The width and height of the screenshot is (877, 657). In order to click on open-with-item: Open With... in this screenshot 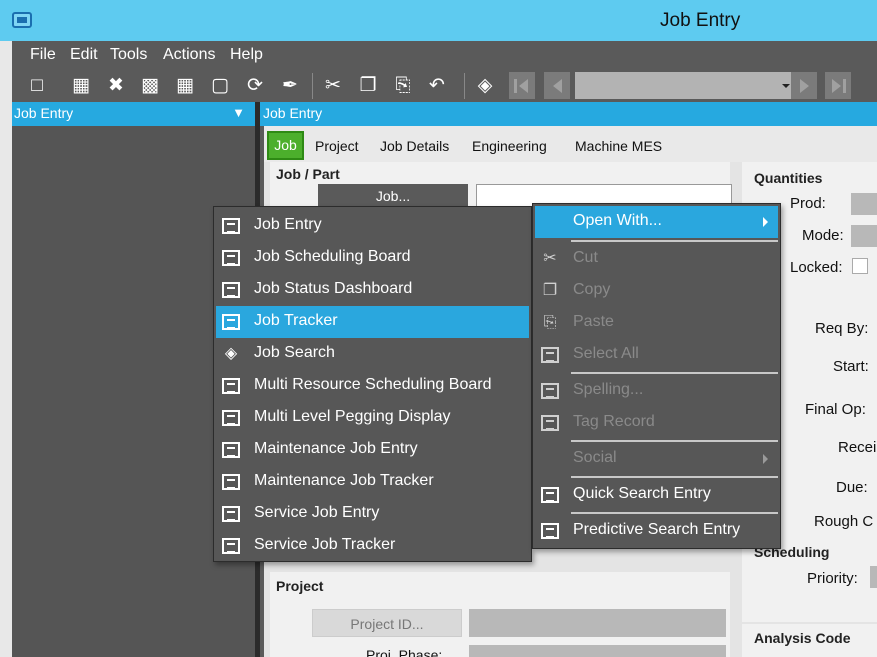, I will do `click(656, 222)`.